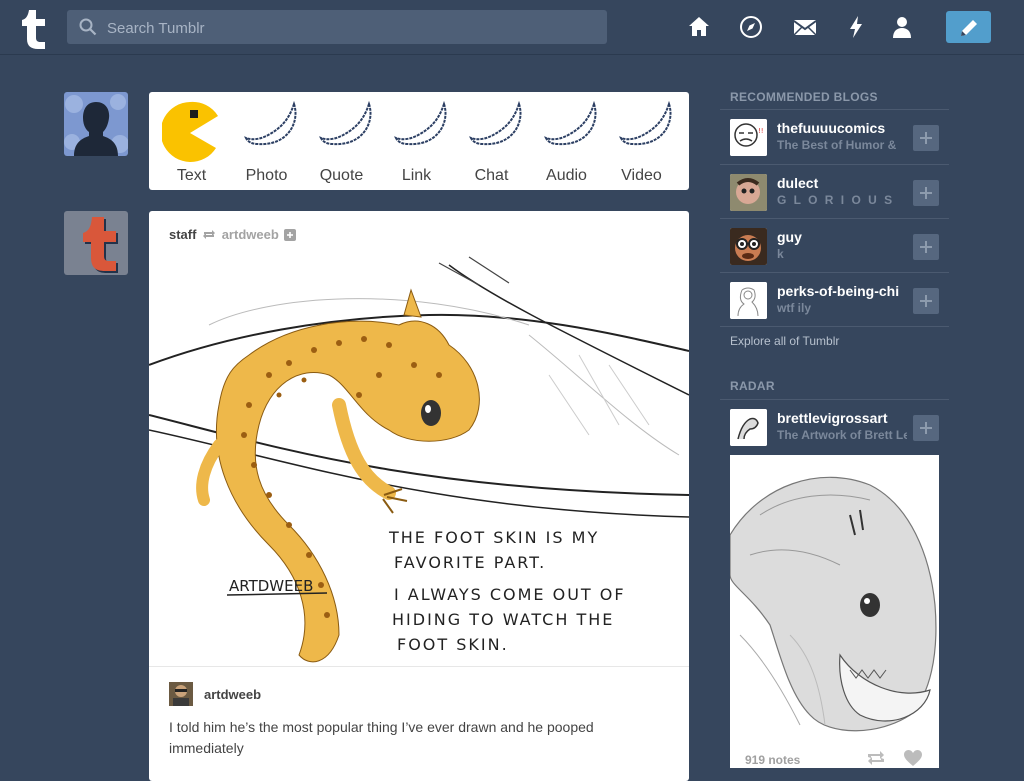  I want to click on post-type-link: Link, so click(416, 141).